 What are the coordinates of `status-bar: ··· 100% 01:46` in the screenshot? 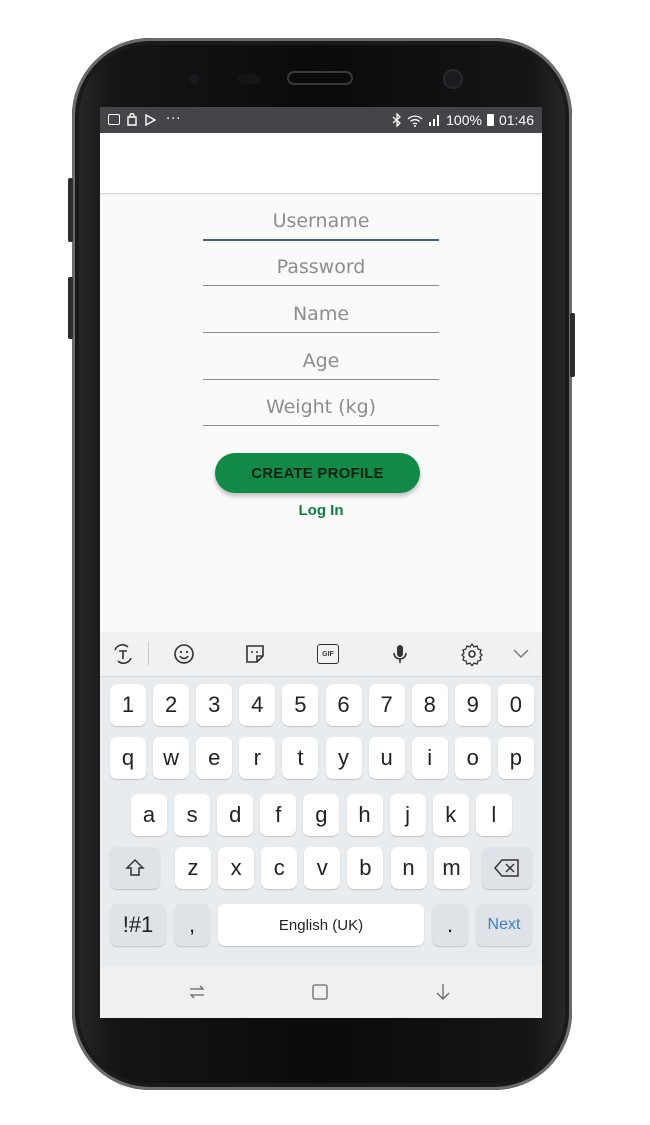 It's located at (321, 120).